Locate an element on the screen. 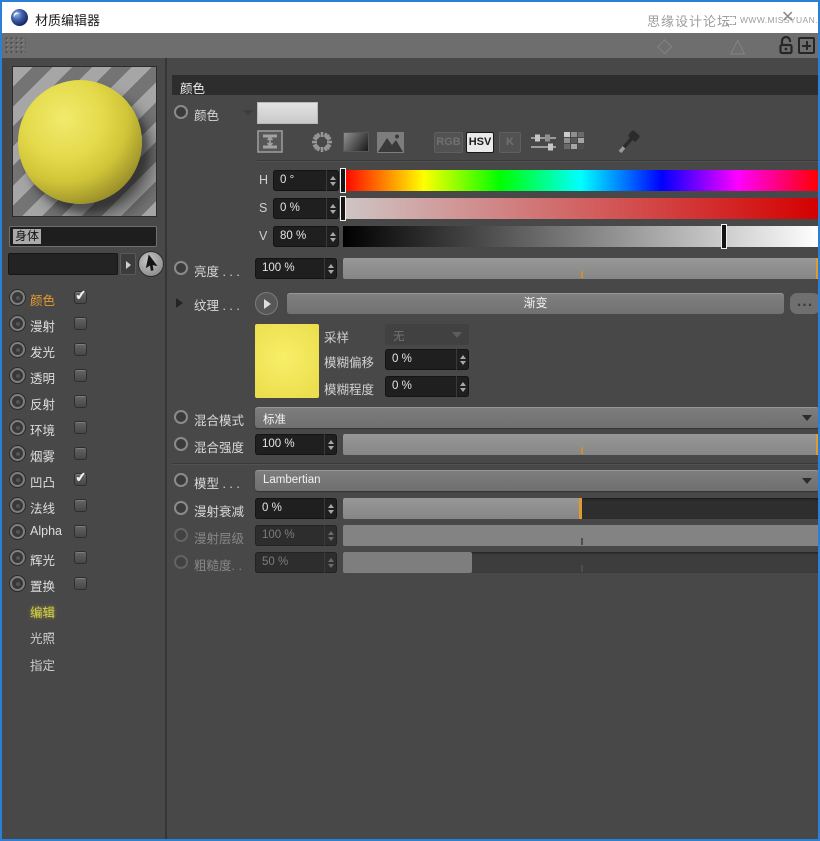  mode-hsv-button: HSV is located at coordinates (480, 142).